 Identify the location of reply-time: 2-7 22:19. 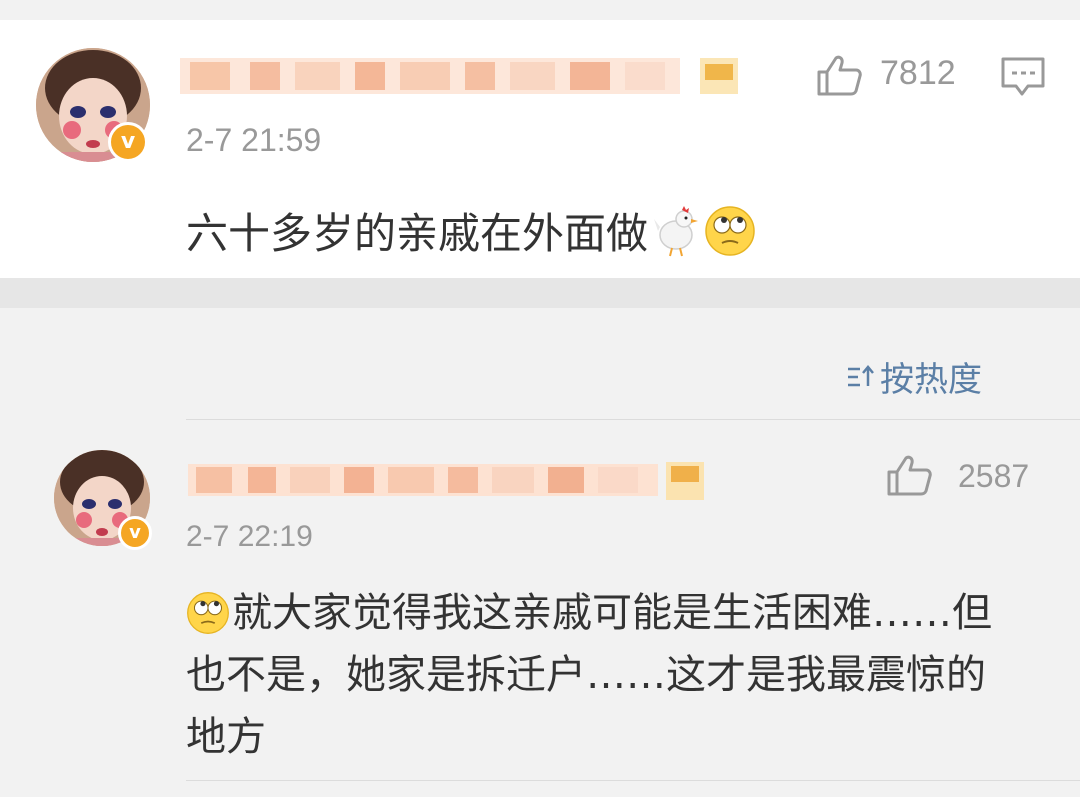
(249, 536).